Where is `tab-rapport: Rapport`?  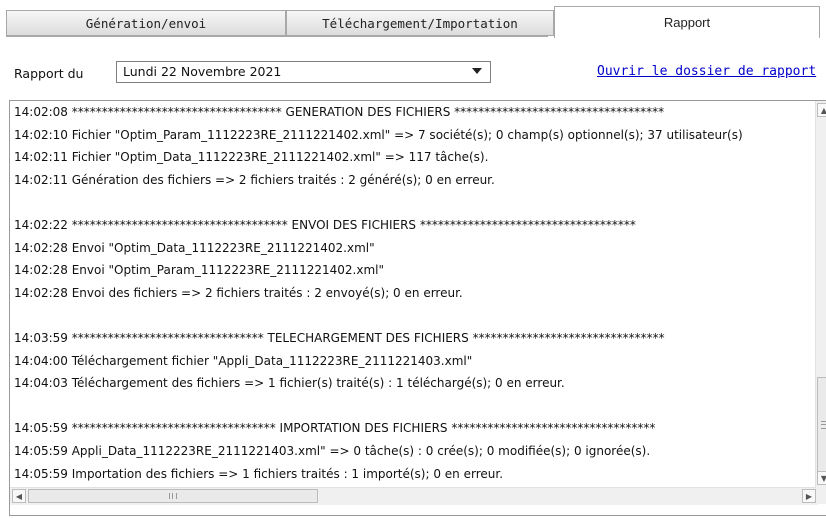 tab-rapport: Rapport is located at coordinates (687, 22).